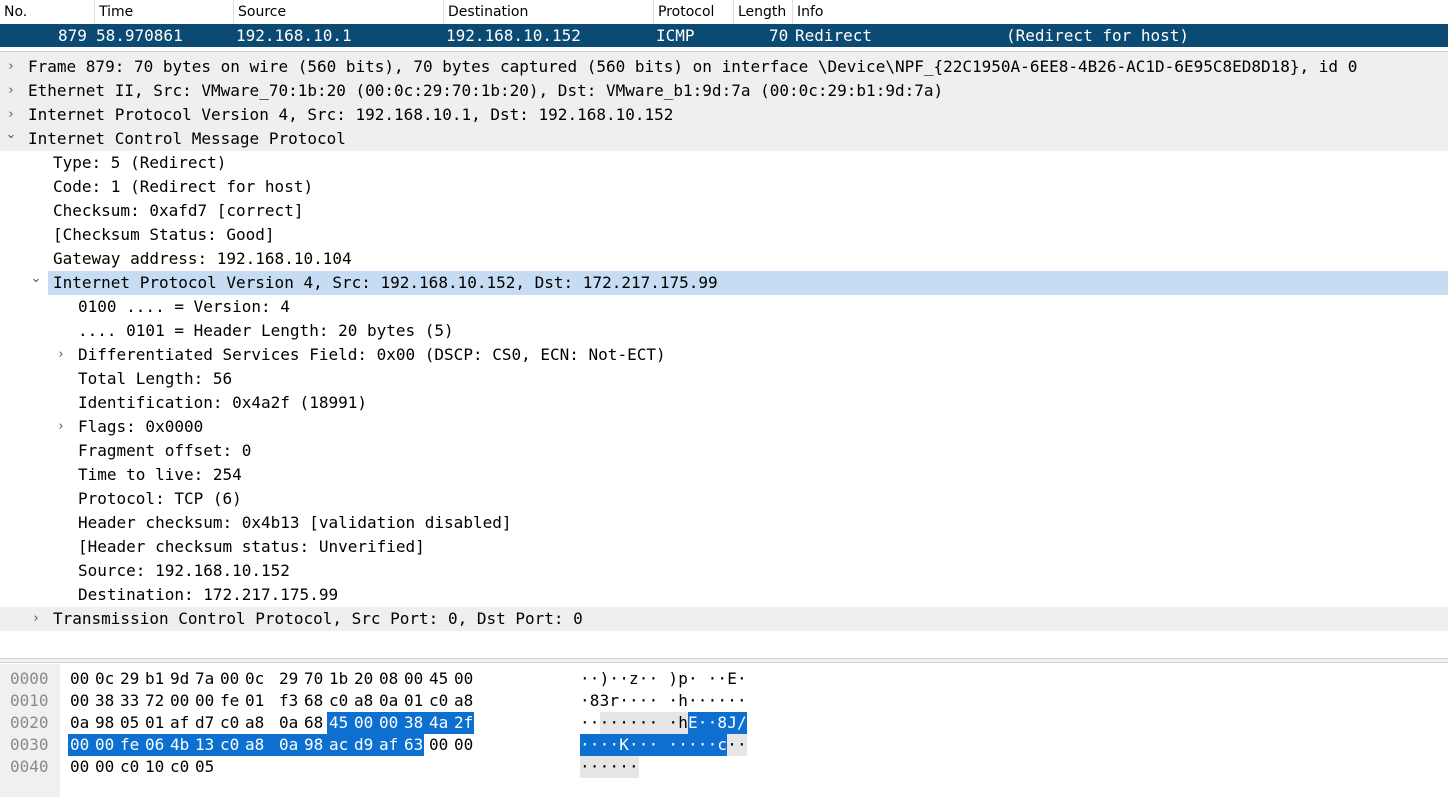  I want to click on hex-byte: 98, so click(313, 745).